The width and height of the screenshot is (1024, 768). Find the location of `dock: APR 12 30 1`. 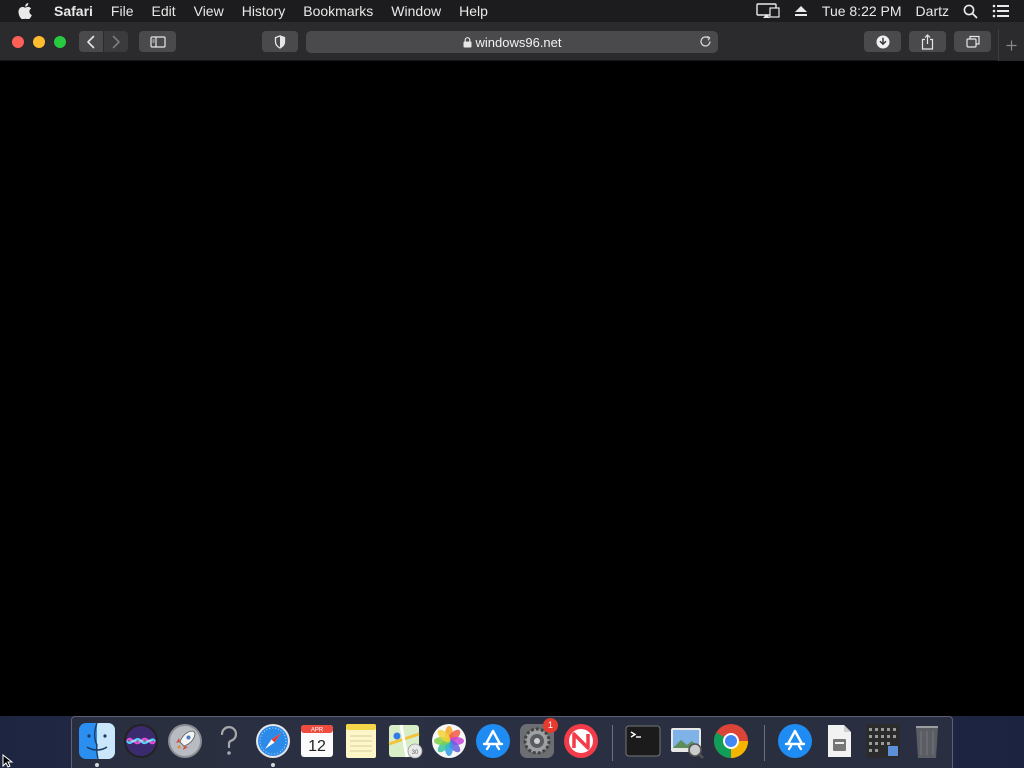

dock: APR 12 30 1 is located at coordinates (512, 742).